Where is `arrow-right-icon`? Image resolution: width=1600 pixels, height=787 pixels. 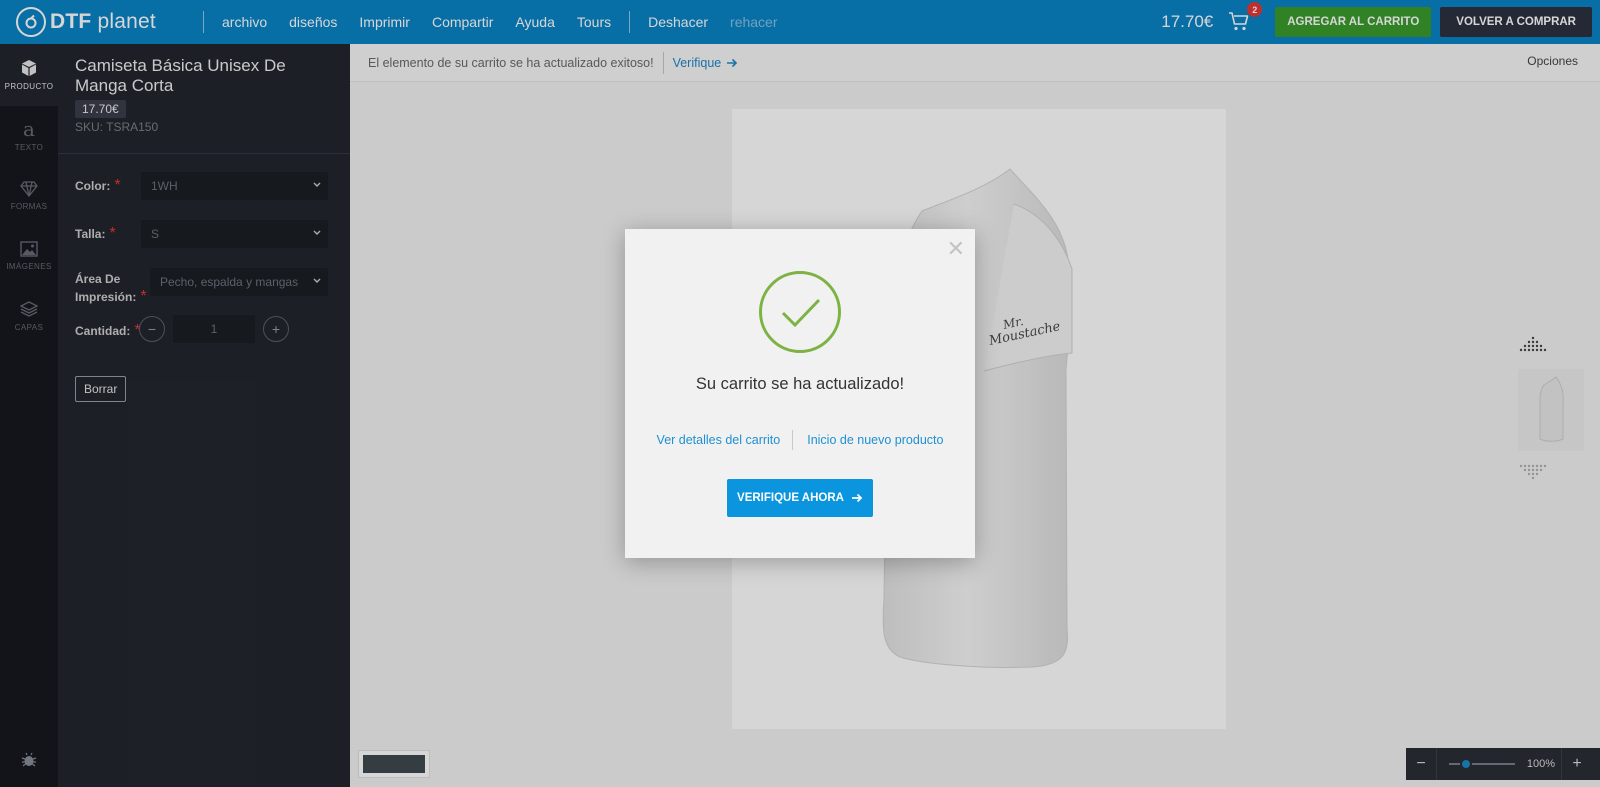
arrow-right-icon is located at coordinates (857, 498).